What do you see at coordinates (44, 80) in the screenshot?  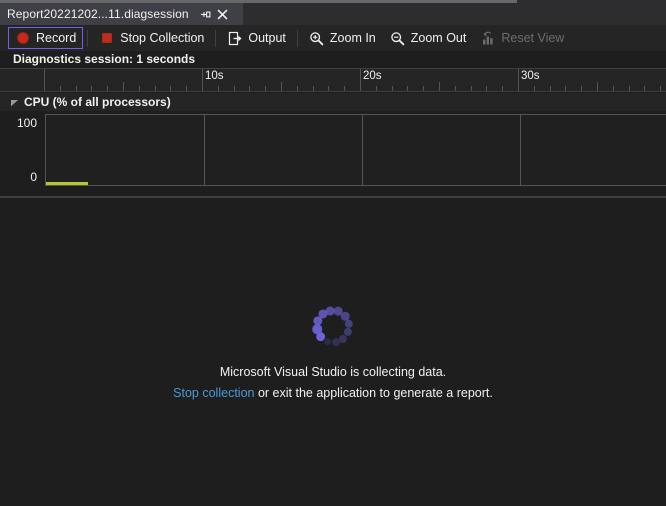 I see `ruler-origin-line` at bounding box center [44, 80].